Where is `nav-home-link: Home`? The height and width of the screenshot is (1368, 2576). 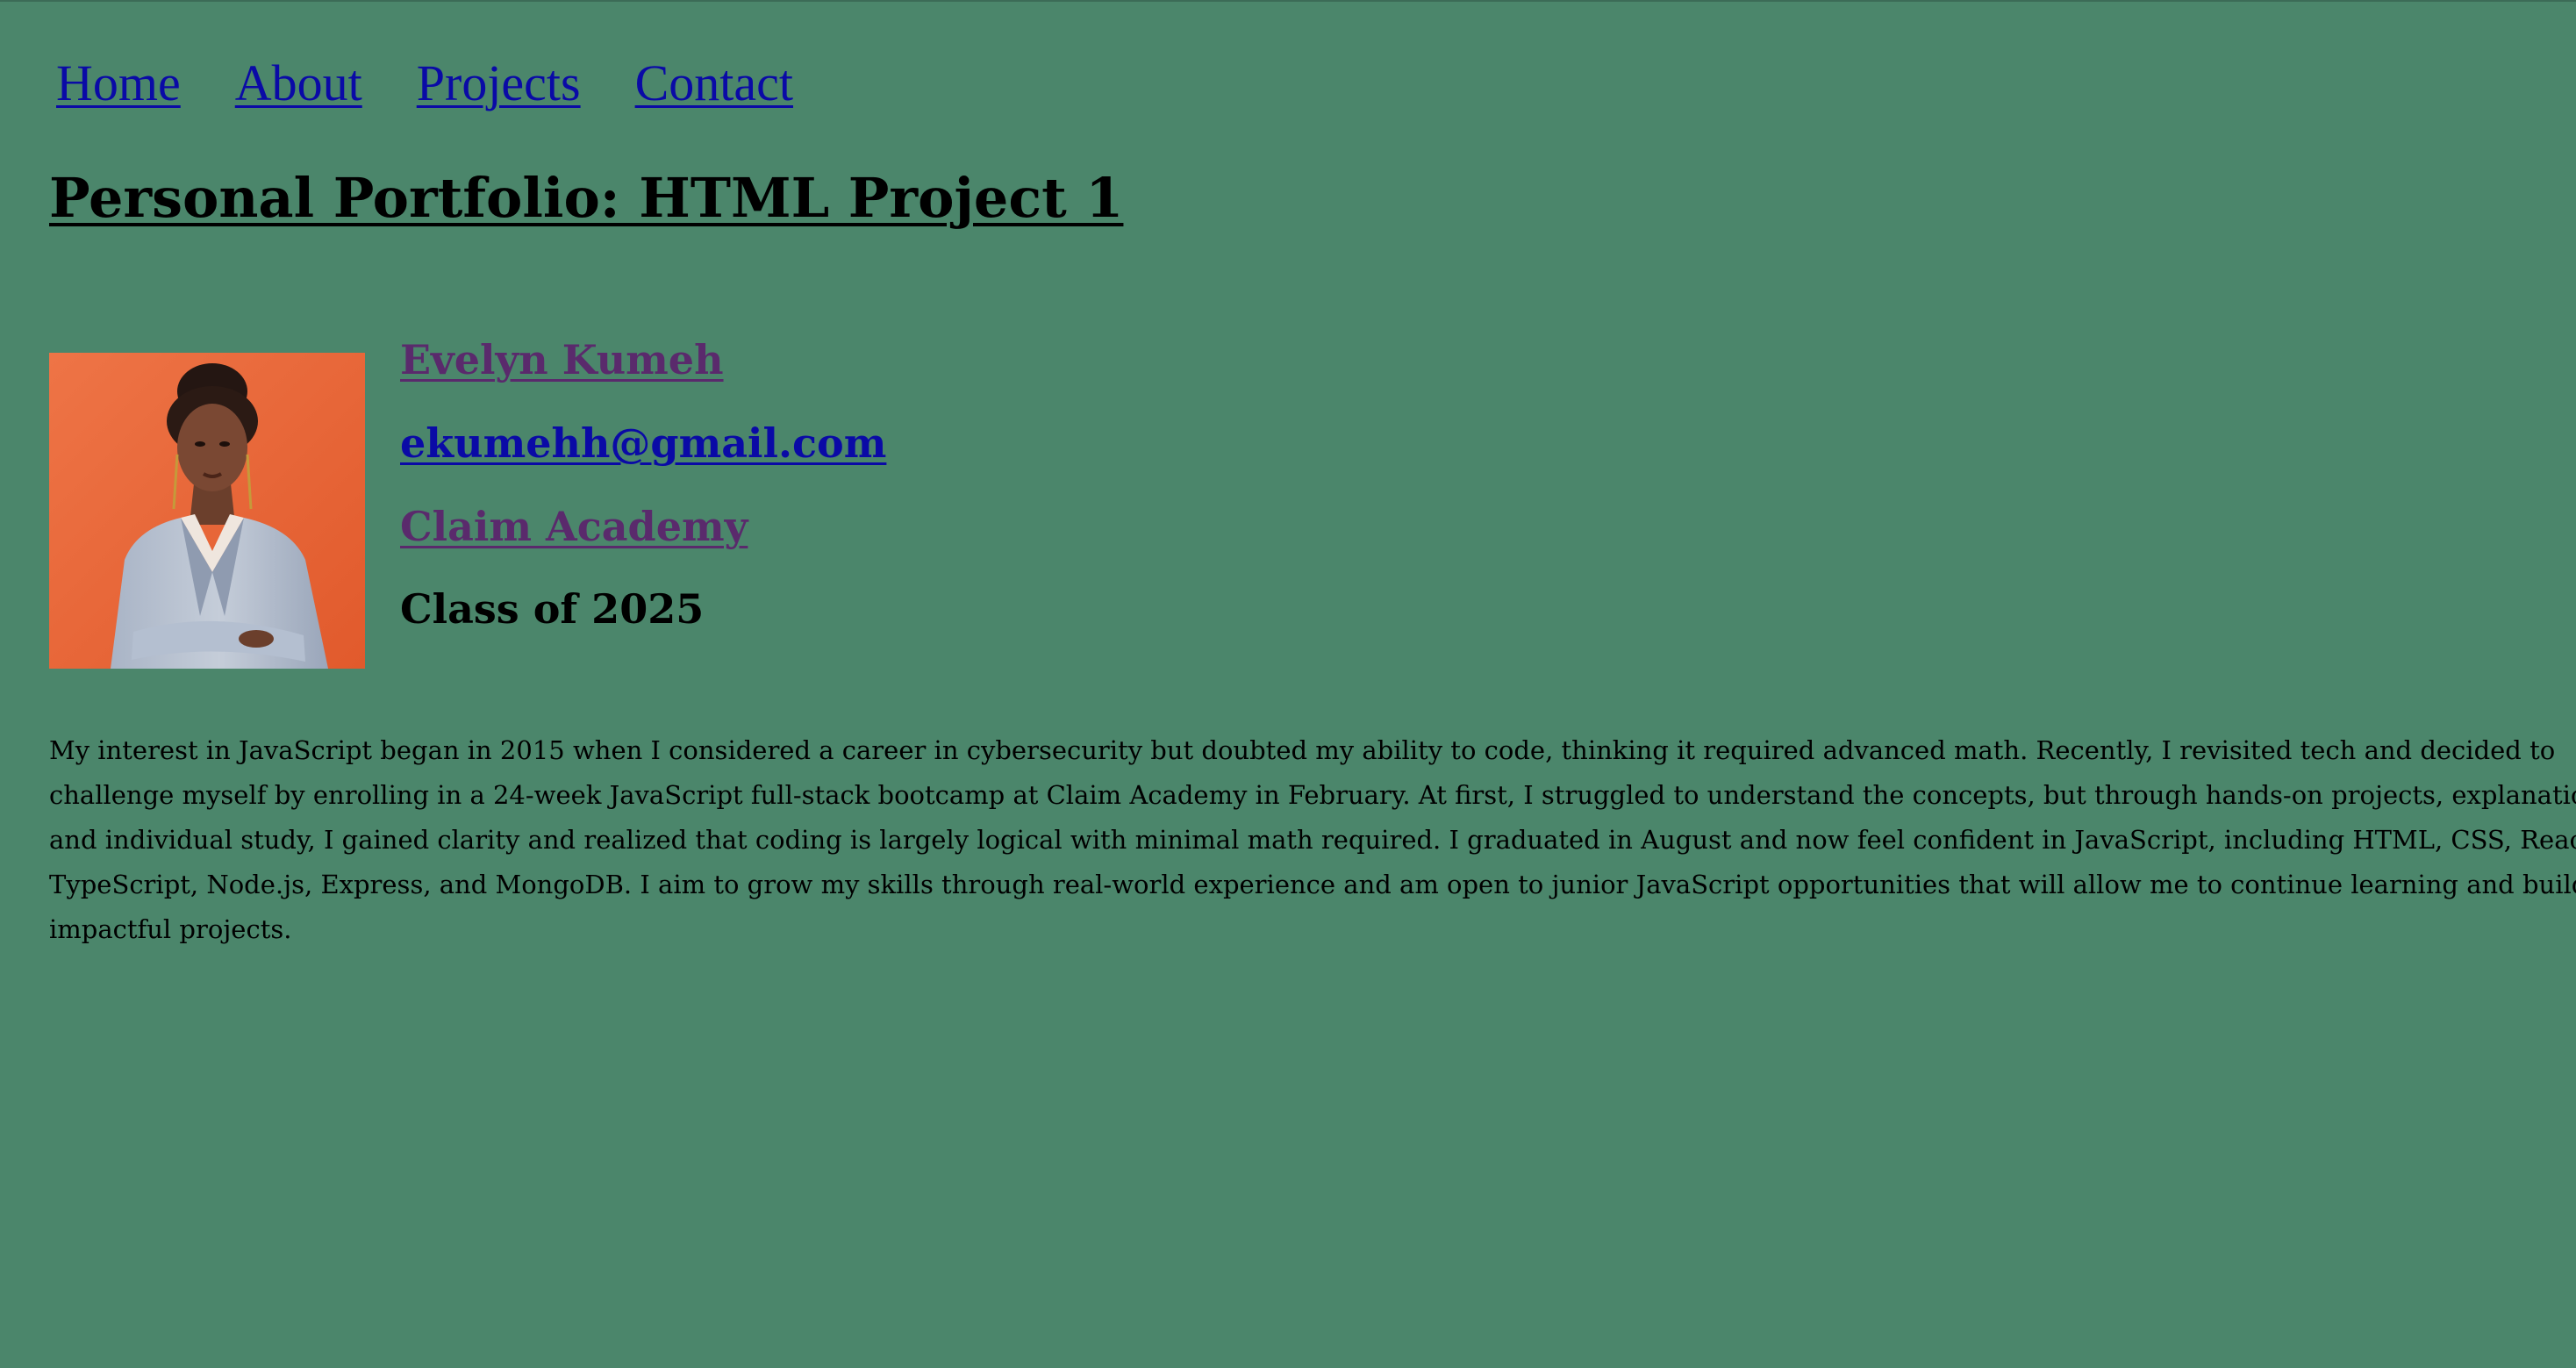 nav-home-link: Home is located at coordinates (118, 83).